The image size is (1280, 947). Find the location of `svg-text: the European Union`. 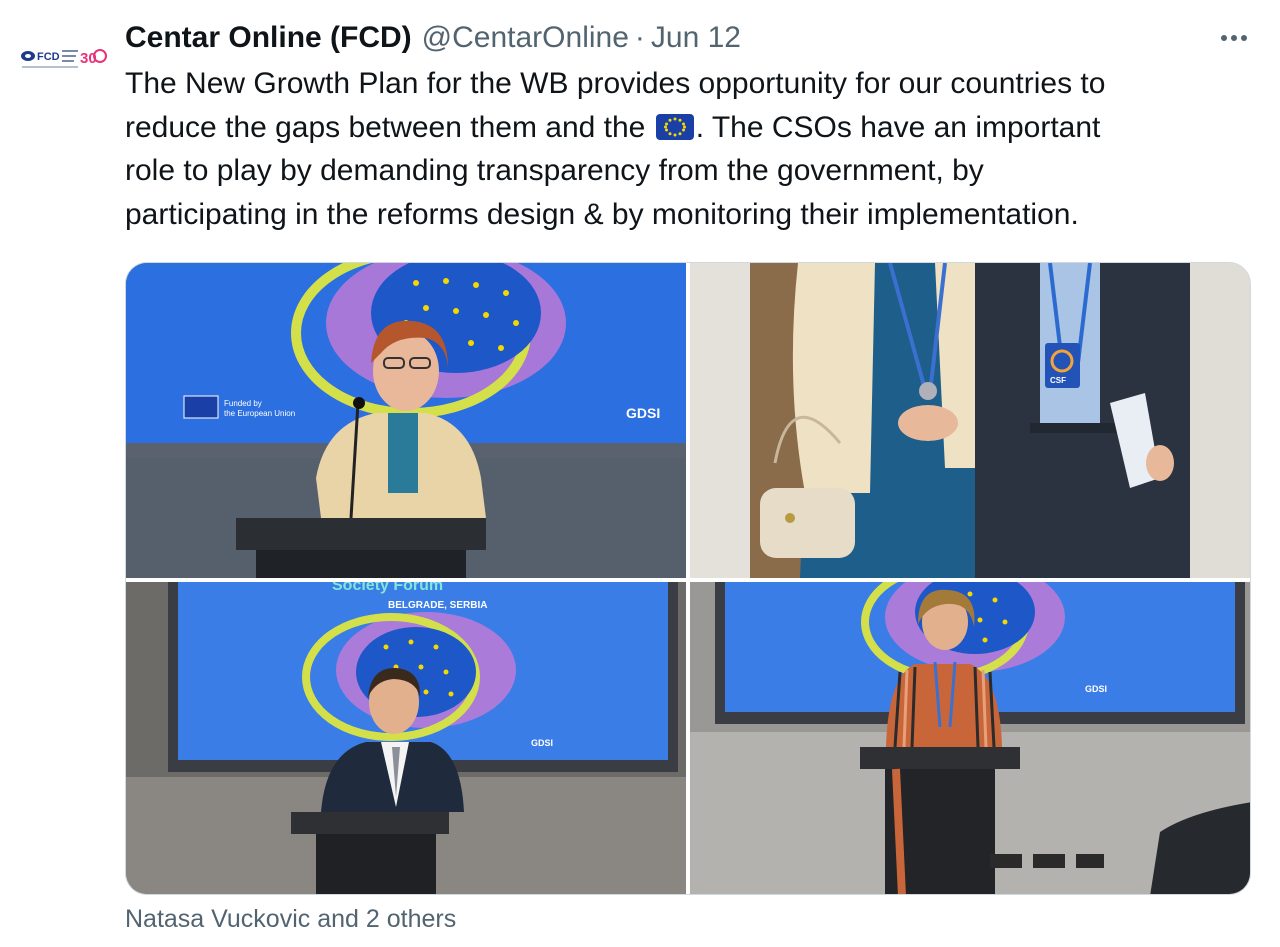

svg-text: the European Union is located at coordinates (259, 413).